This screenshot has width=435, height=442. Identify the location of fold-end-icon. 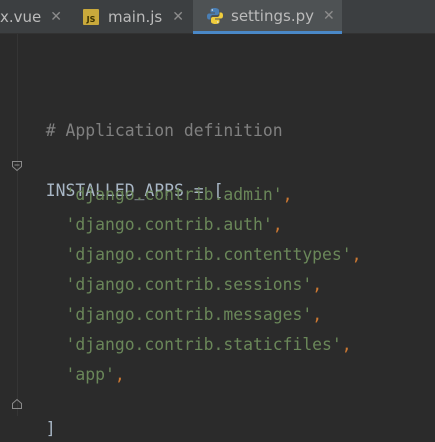
(17, 403).